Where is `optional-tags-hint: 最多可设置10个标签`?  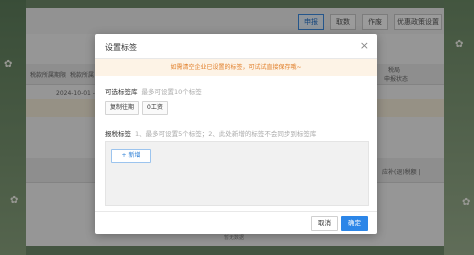
optional-tags-hint: 最多可设置10个标签 is located at coordinates (171, 92).